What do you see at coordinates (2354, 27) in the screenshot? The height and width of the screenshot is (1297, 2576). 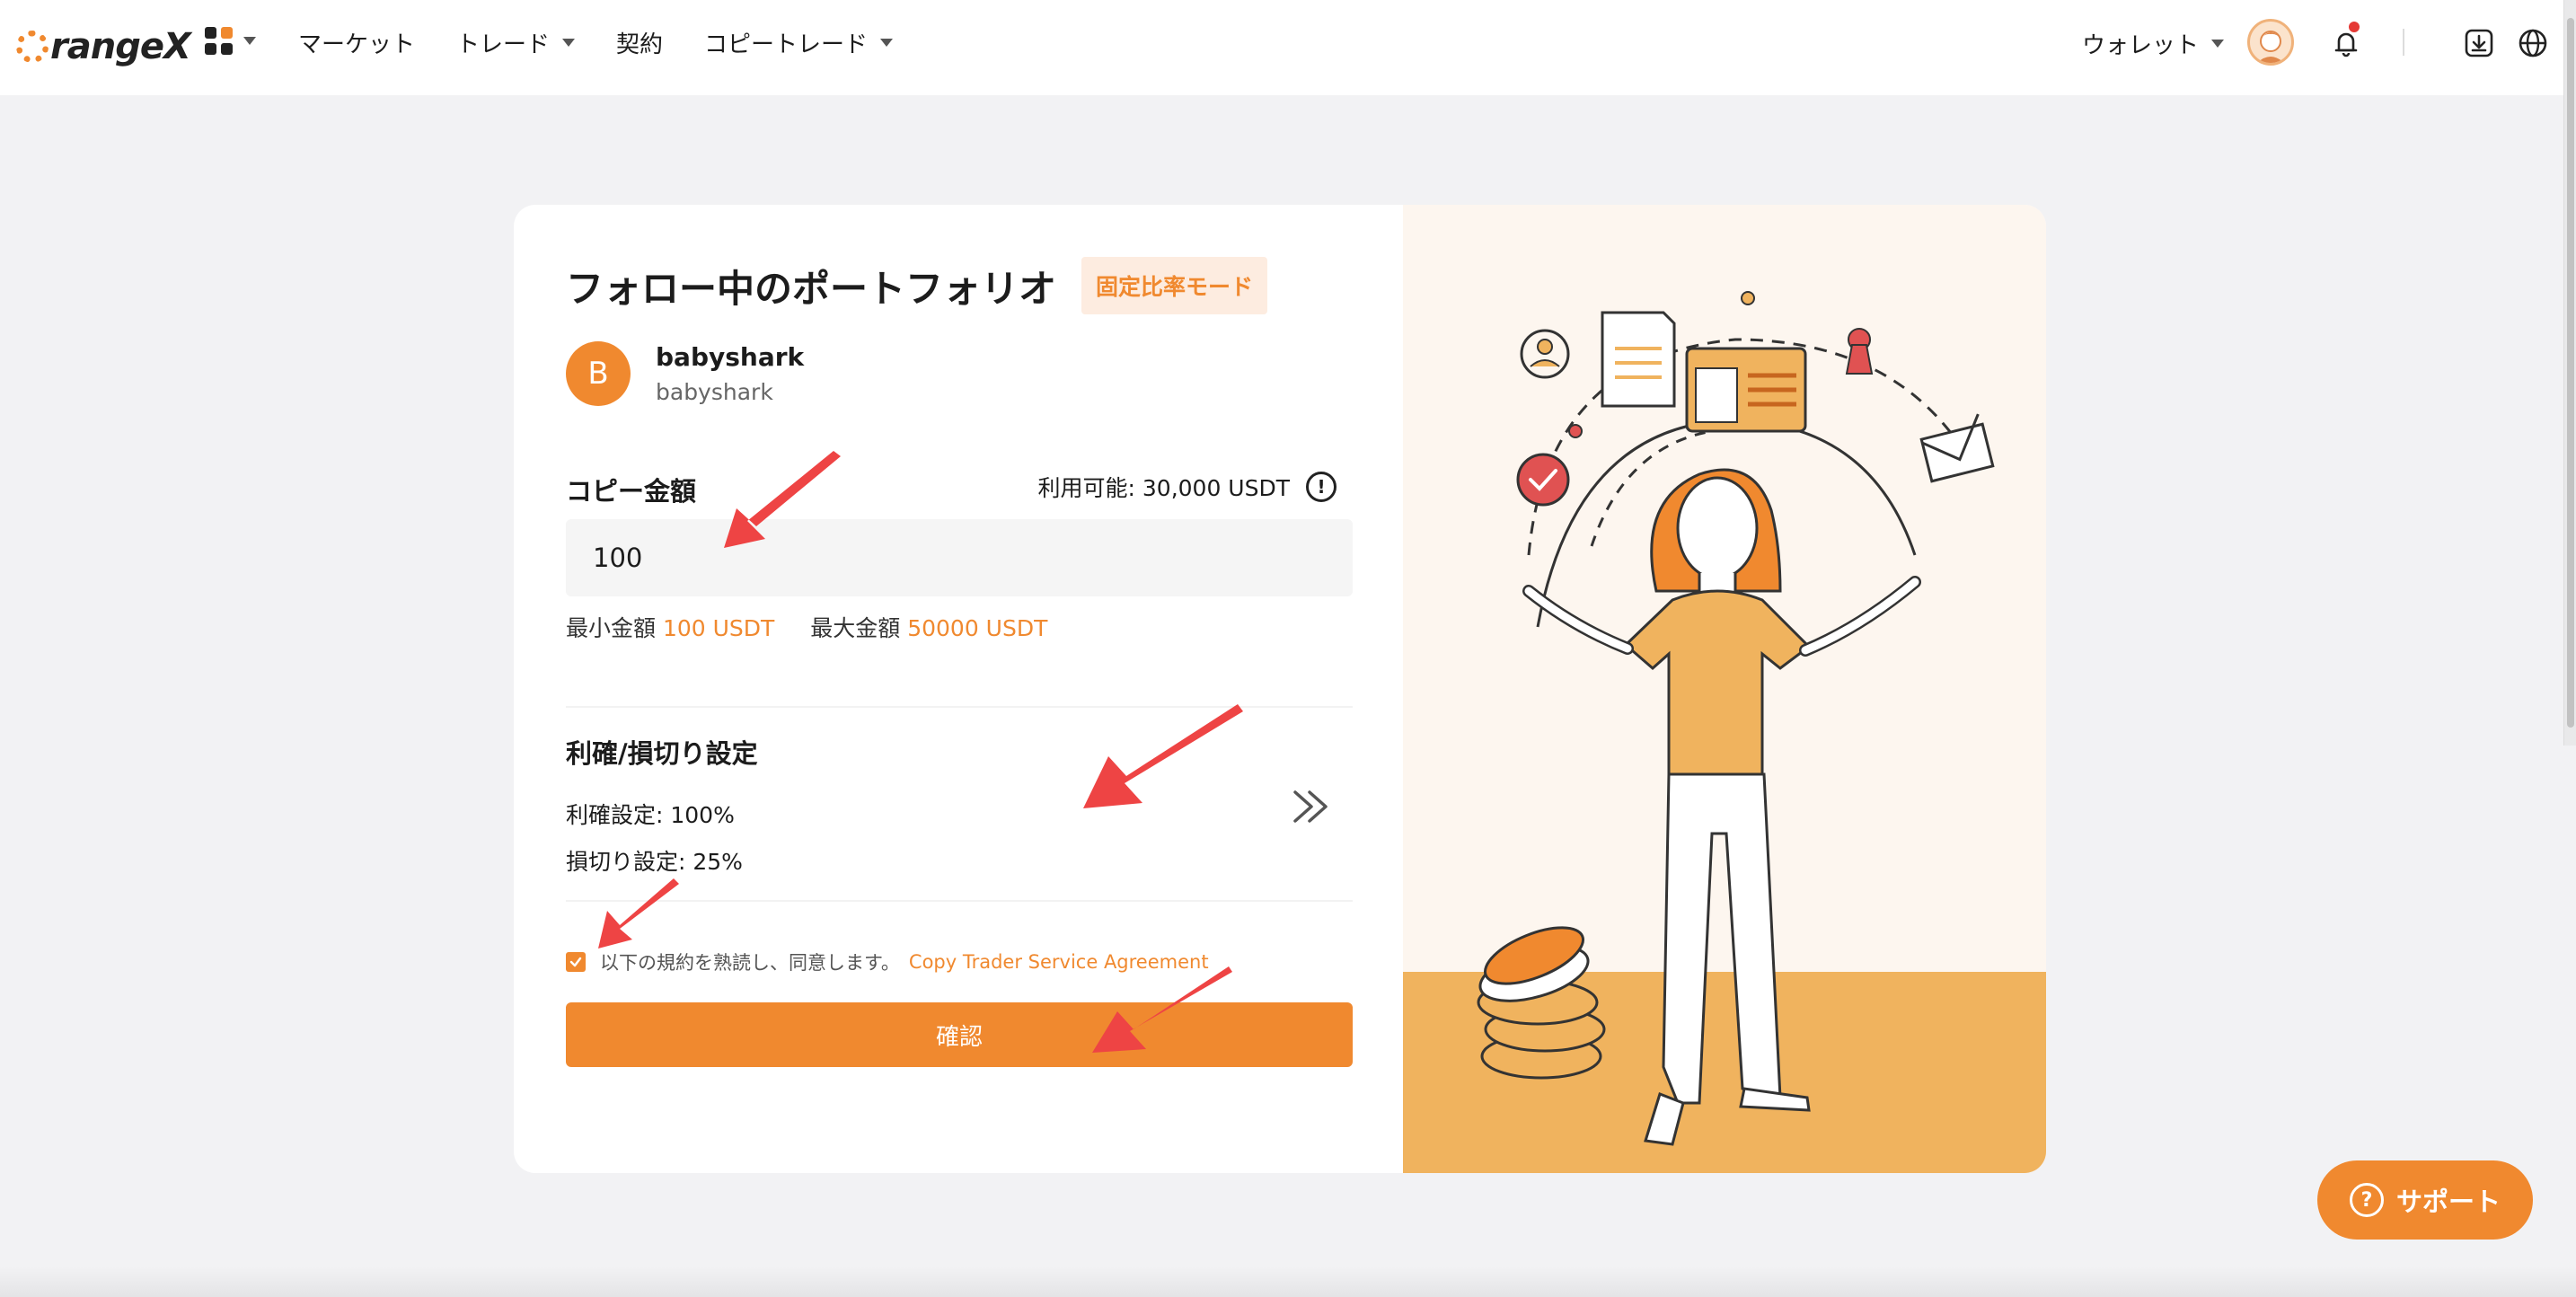 I see `notification-dot` at bounding box center [2354, 27].